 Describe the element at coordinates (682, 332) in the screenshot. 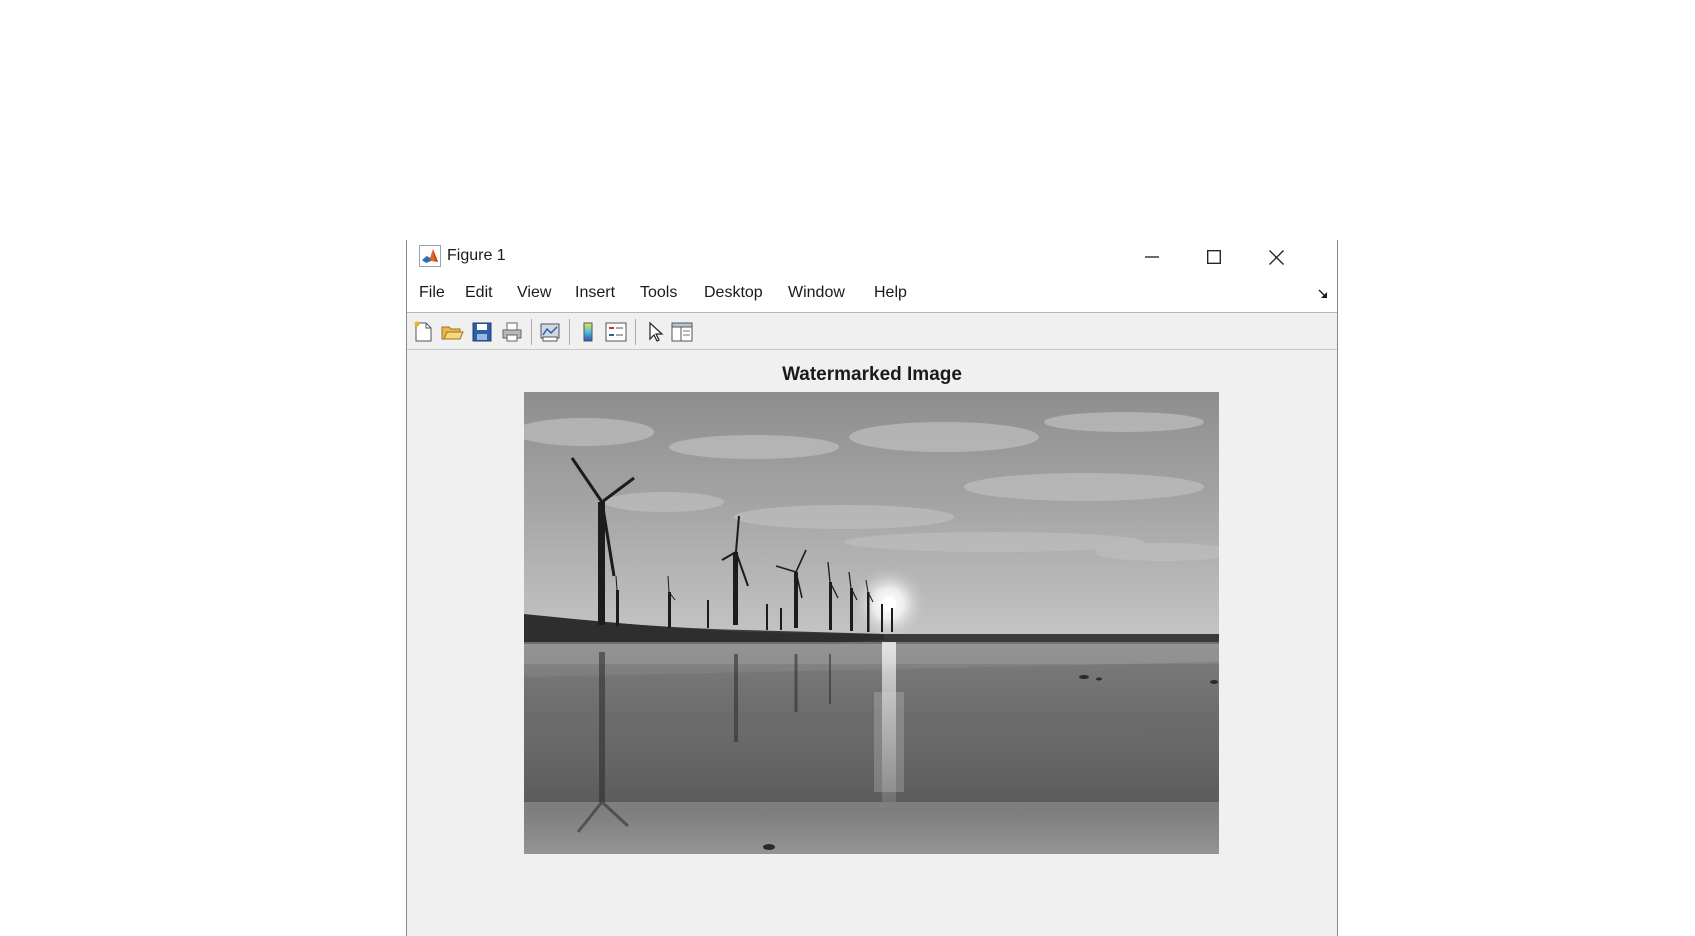

I see `property-inspector-icon` at that location.